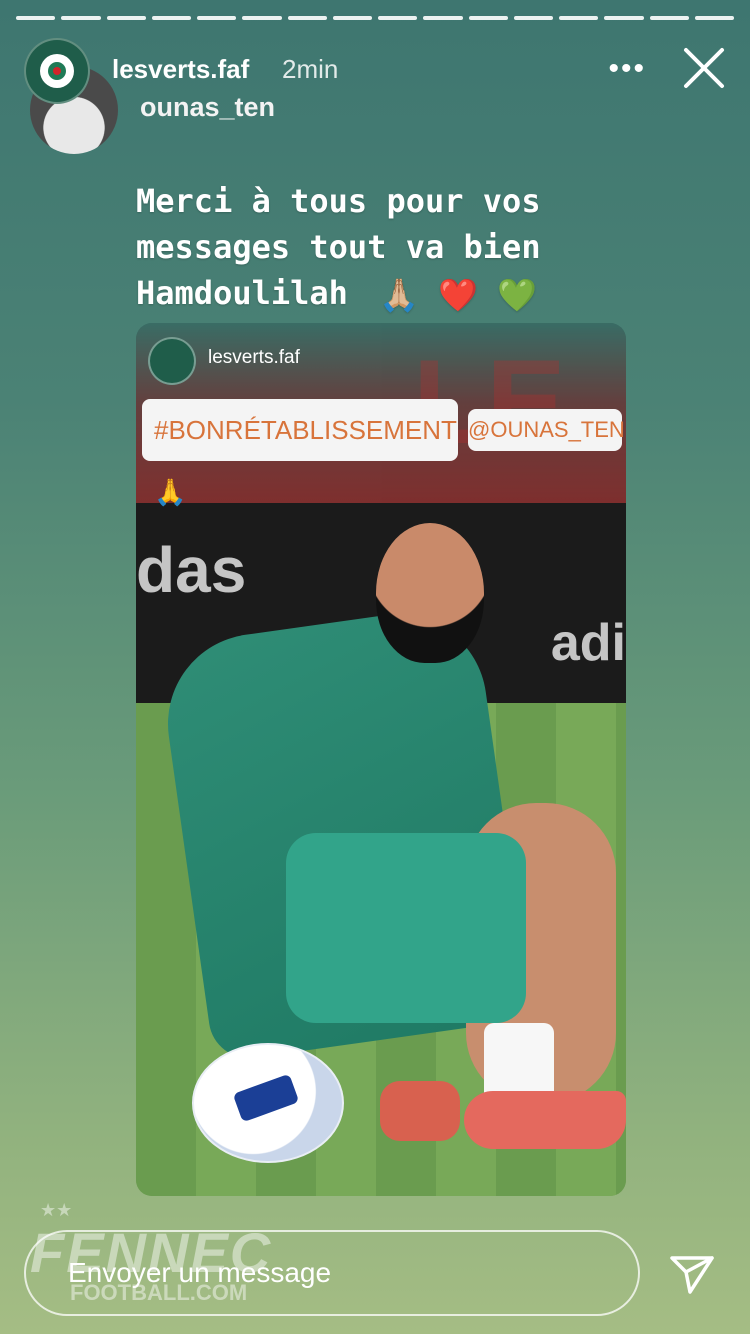 This screenshot has width=750, height=1334. I want to click on mention-sticker: @OUNAS_TEN, so click(546, 430).